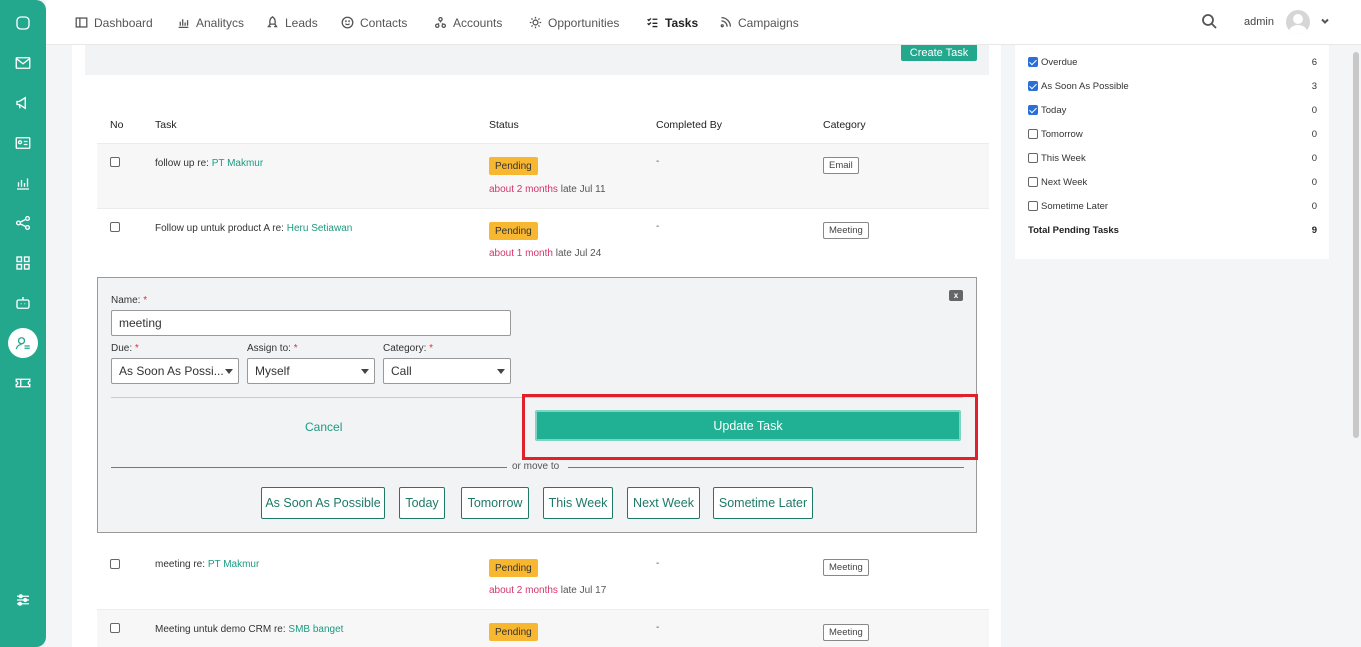 This screenshot has height=647, width=1361. I want to click on settings-sliders-icon, so click(23, 600).